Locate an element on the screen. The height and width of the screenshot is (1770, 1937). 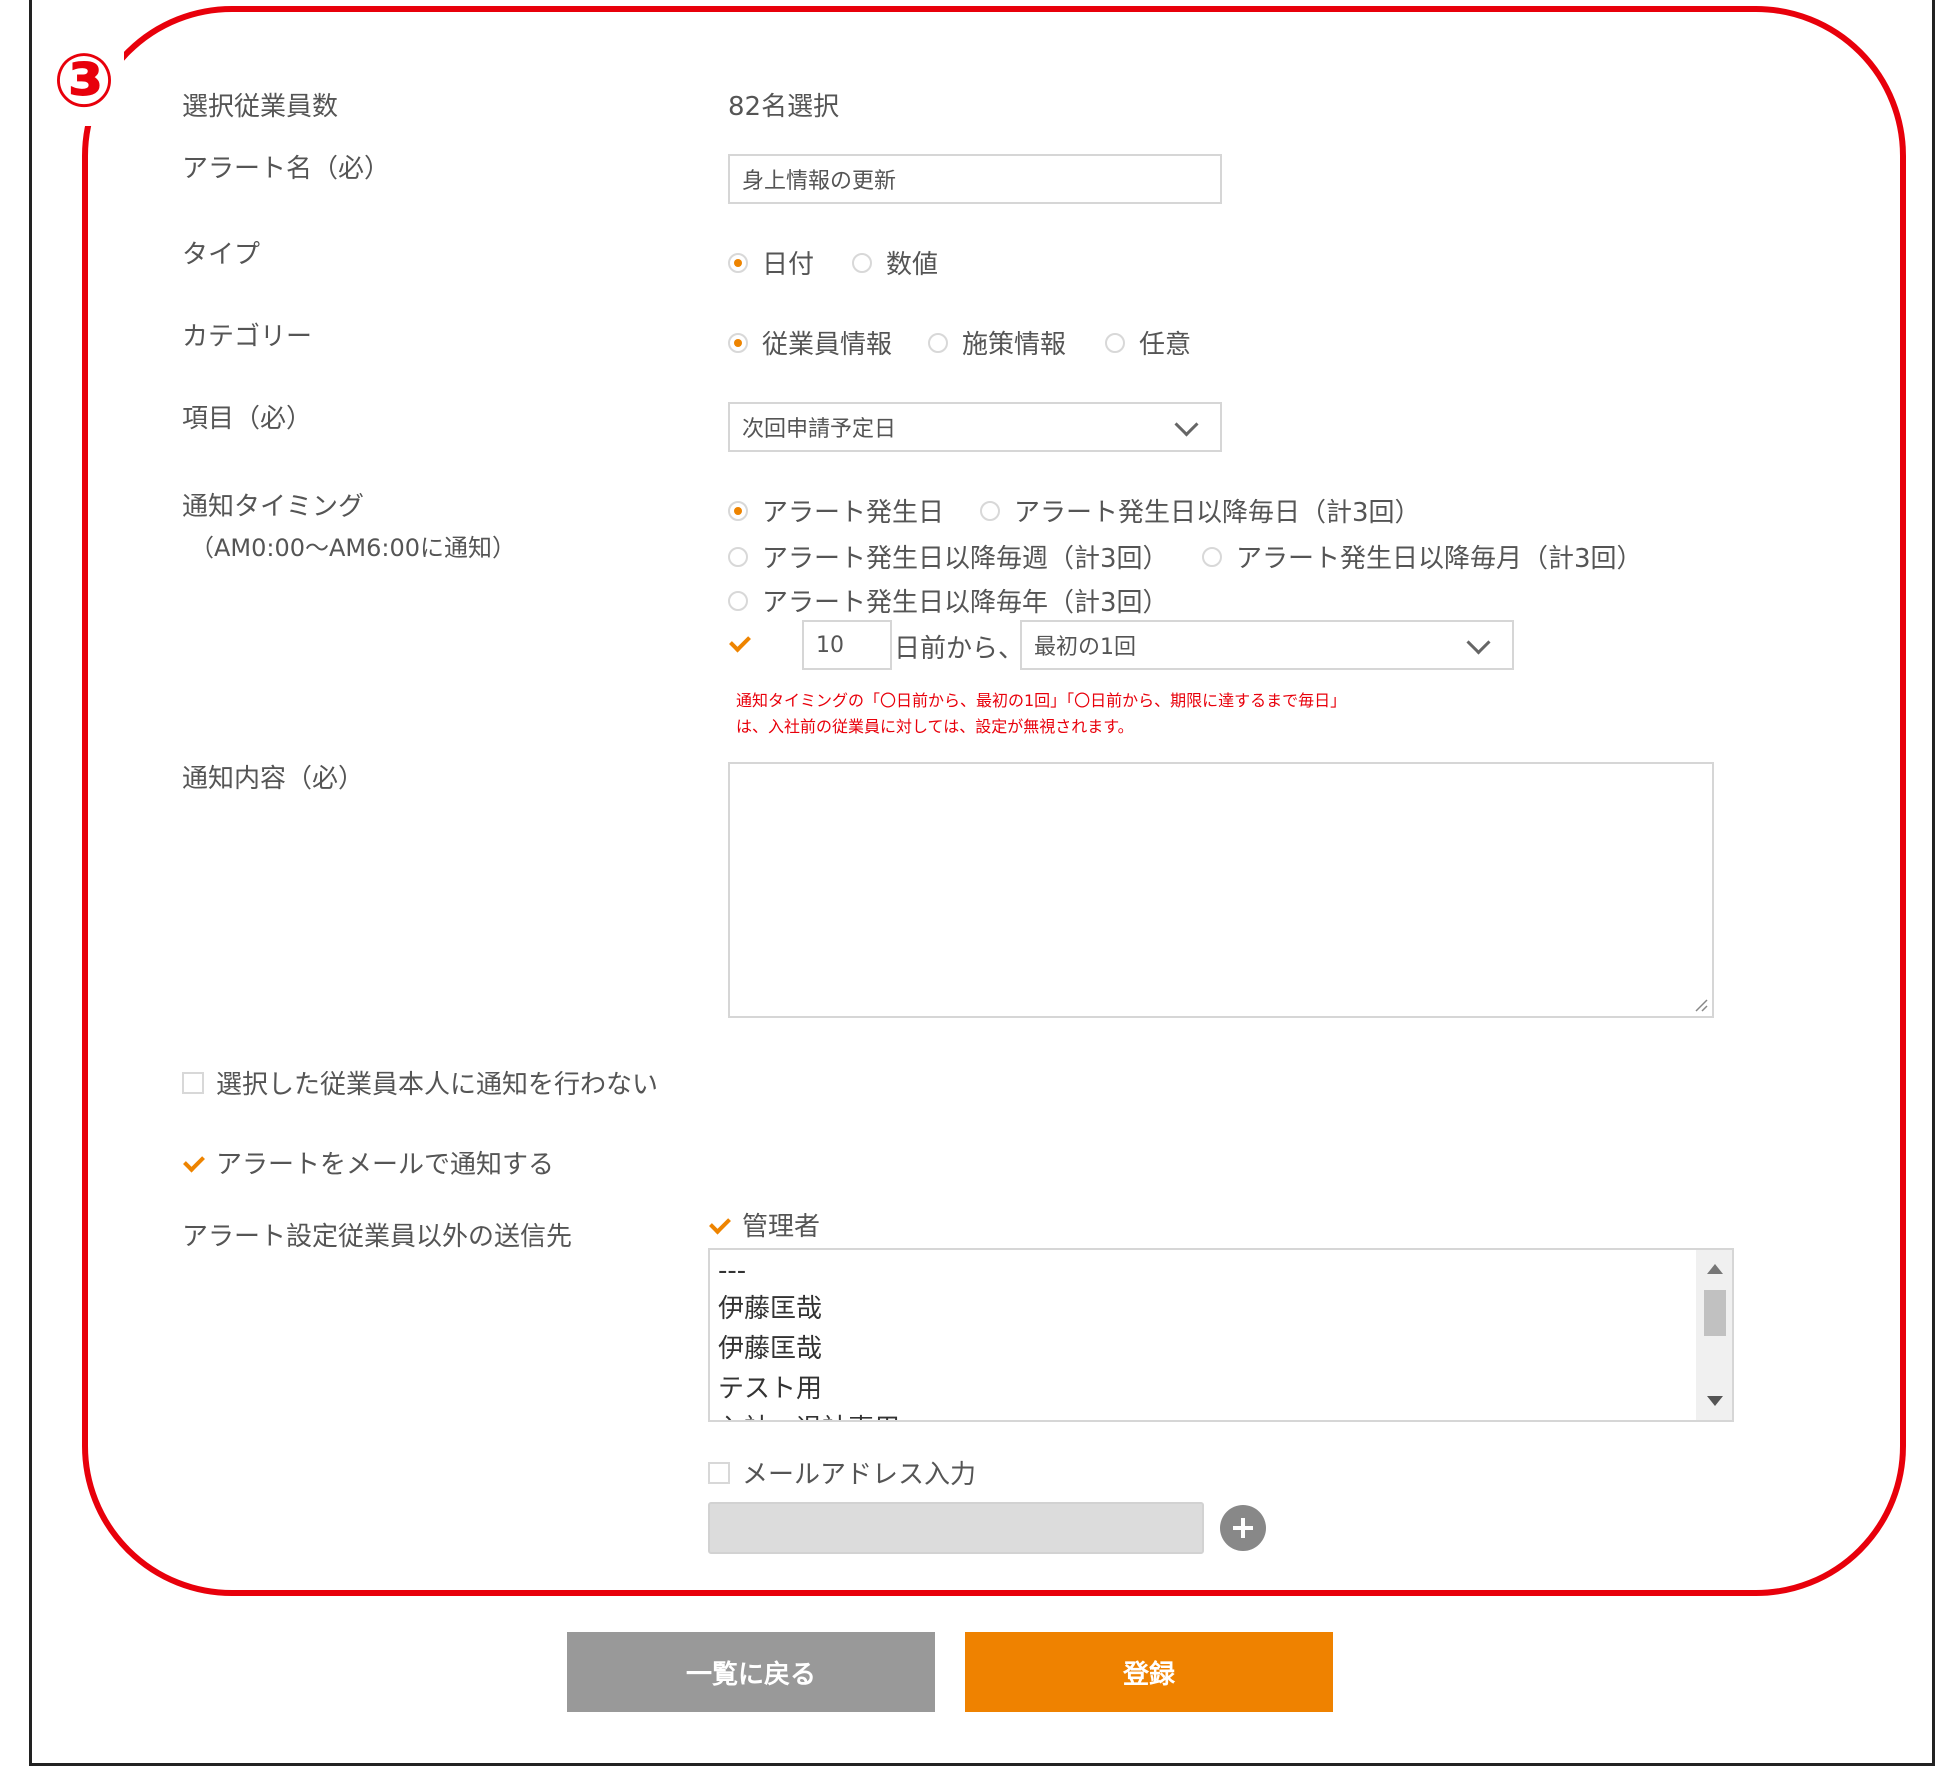
selected-count-label: 選択従業員数 is located at coordinates (260, 107).